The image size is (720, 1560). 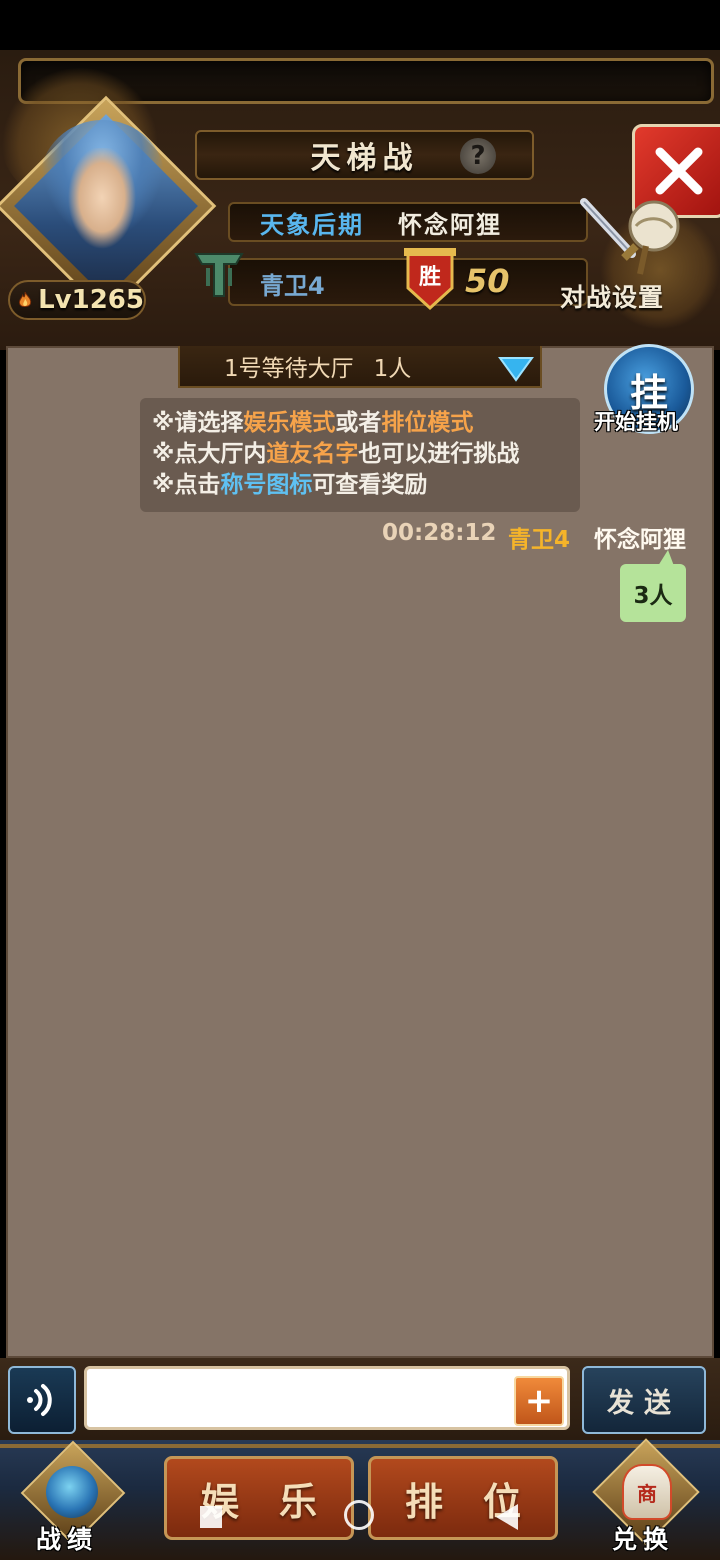 I want to click on battle-record-label: 战绩, so click(x=67, y=1539).